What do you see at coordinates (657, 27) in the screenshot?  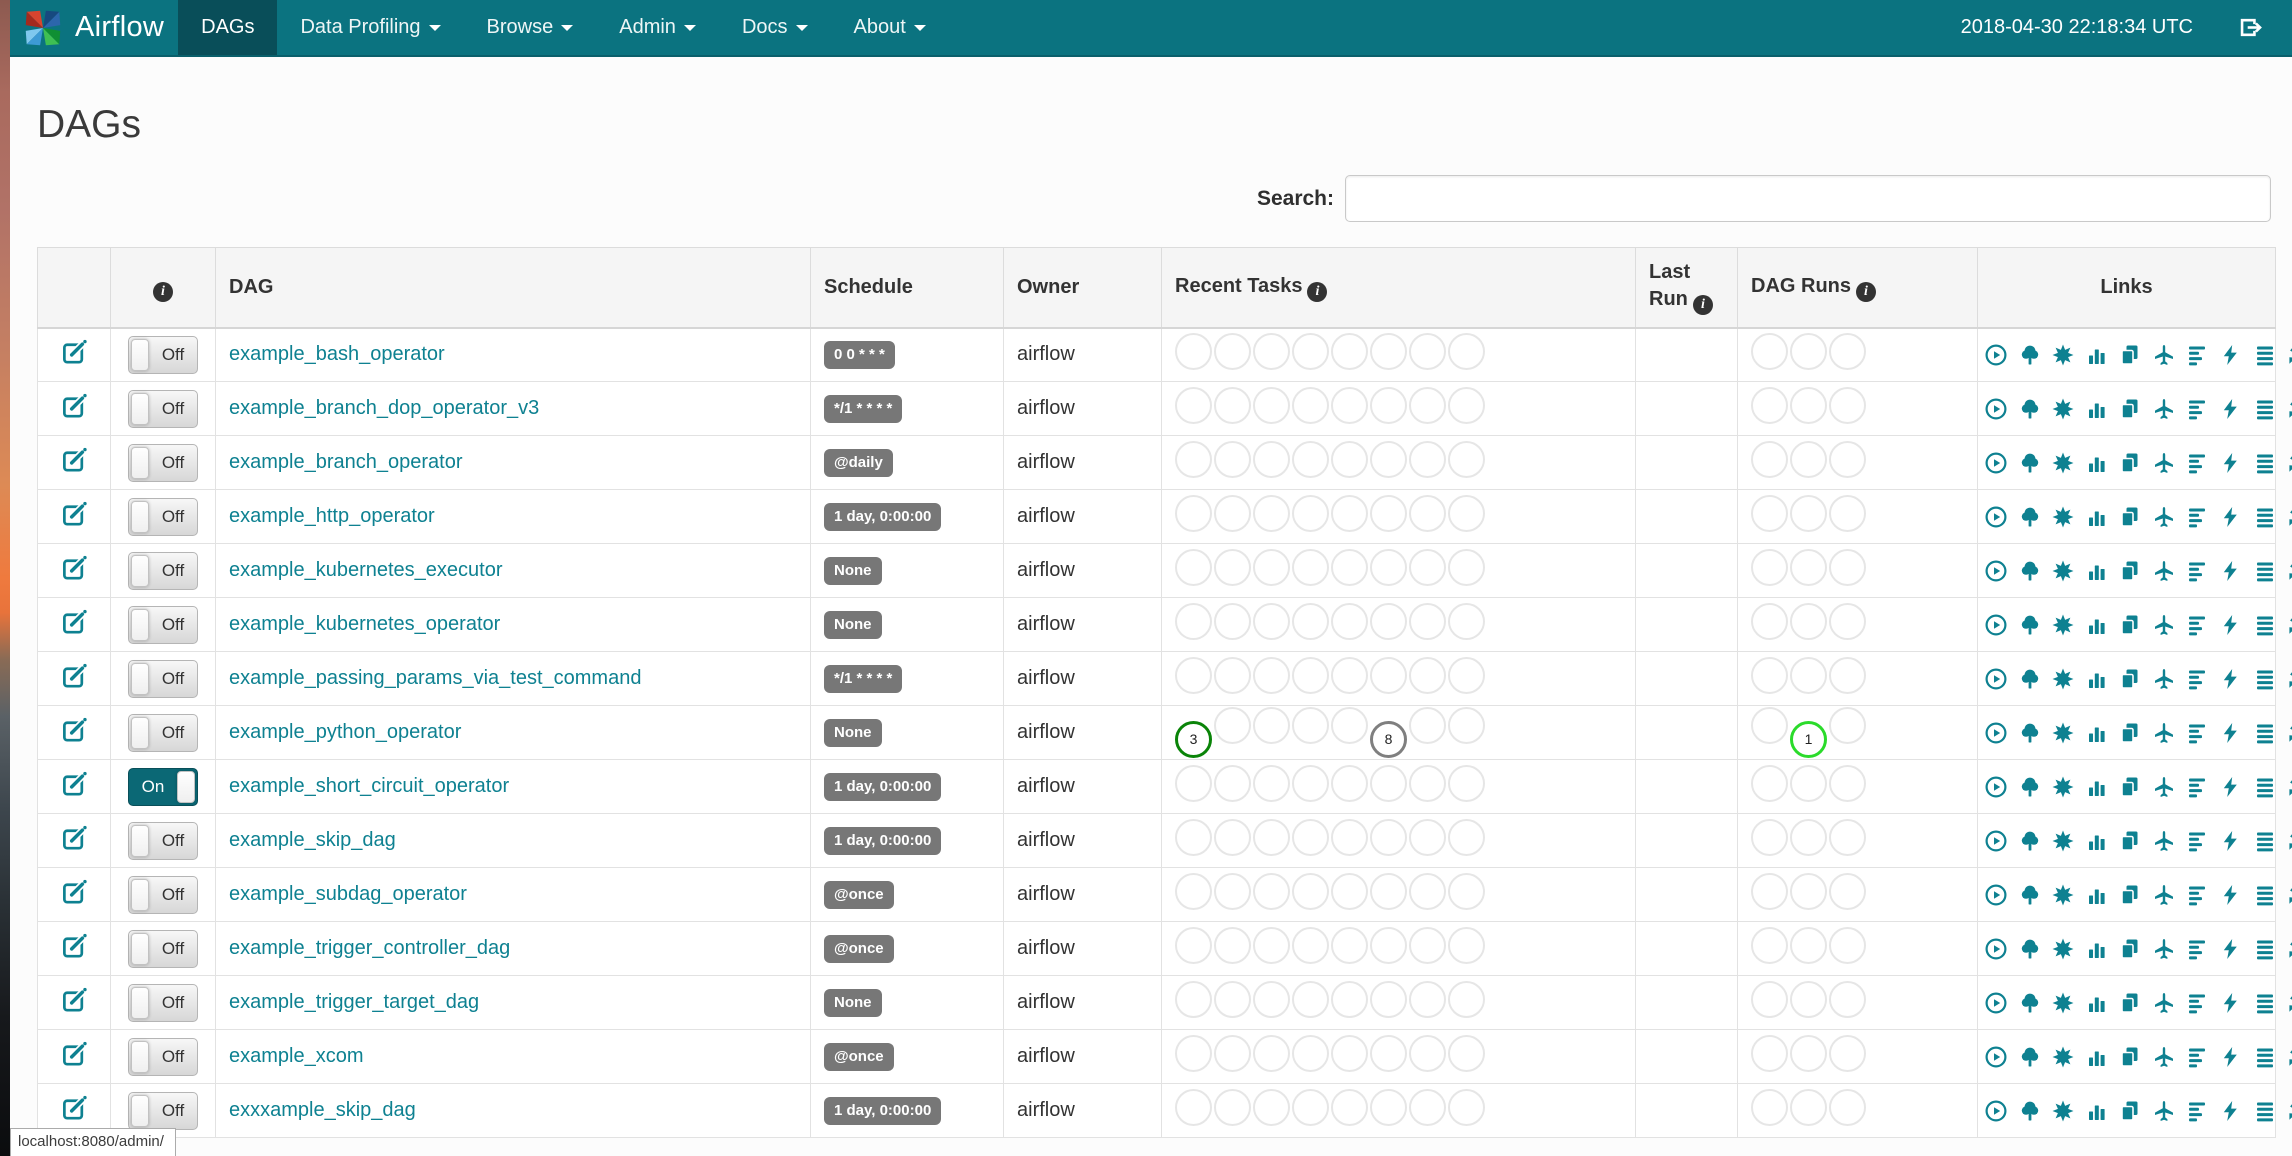 I see `nav-item-admin: Admin` at bounding box center [657, 27].